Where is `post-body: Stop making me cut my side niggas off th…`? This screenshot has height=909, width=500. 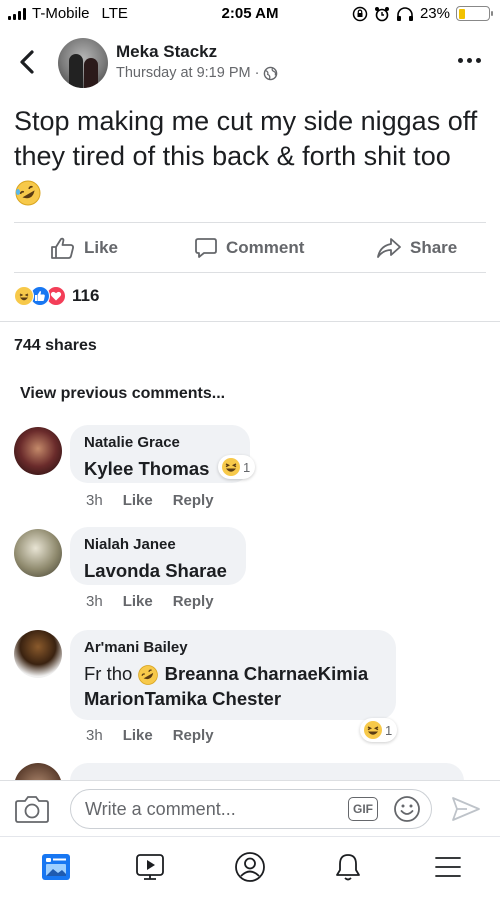
post-body: Stop making me cut my side niggas off th… is located at coordinates (249, 156).